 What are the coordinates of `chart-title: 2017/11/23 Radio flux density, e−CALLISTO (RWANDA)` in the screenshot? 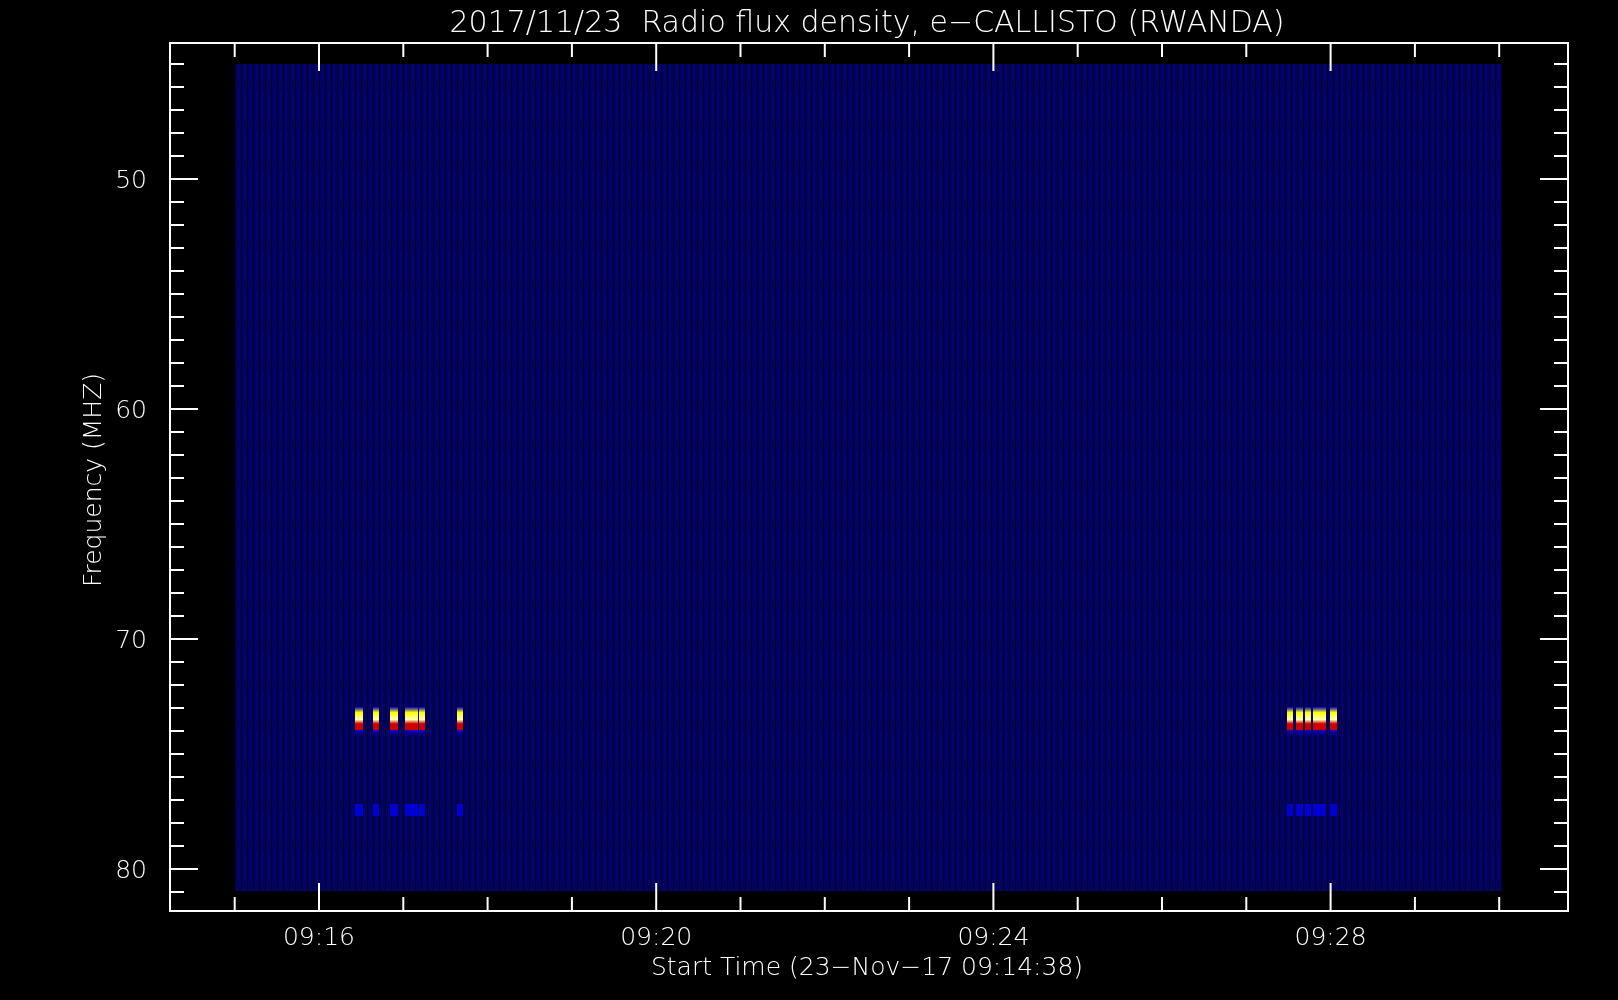 It's located at (867, 21).